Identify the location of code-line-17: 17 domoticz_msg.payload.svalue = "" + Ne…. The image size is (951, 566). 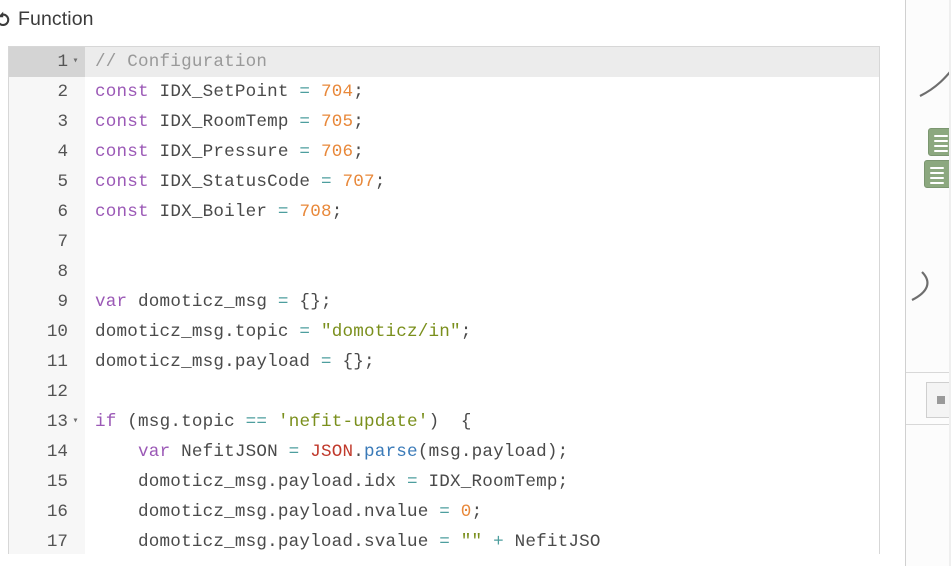
(444, 540).